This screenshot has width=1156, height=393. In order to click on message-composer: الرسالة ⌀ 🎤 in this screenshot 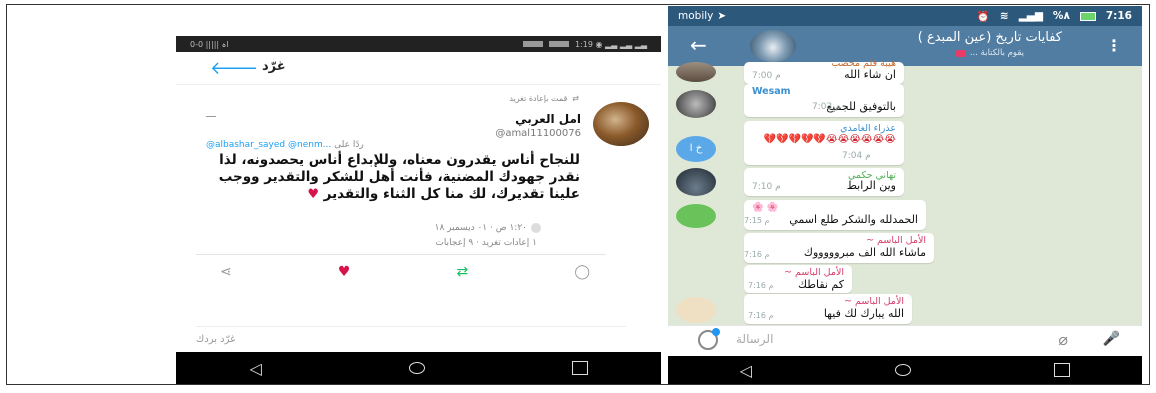, I will do `click(905, 340)`.